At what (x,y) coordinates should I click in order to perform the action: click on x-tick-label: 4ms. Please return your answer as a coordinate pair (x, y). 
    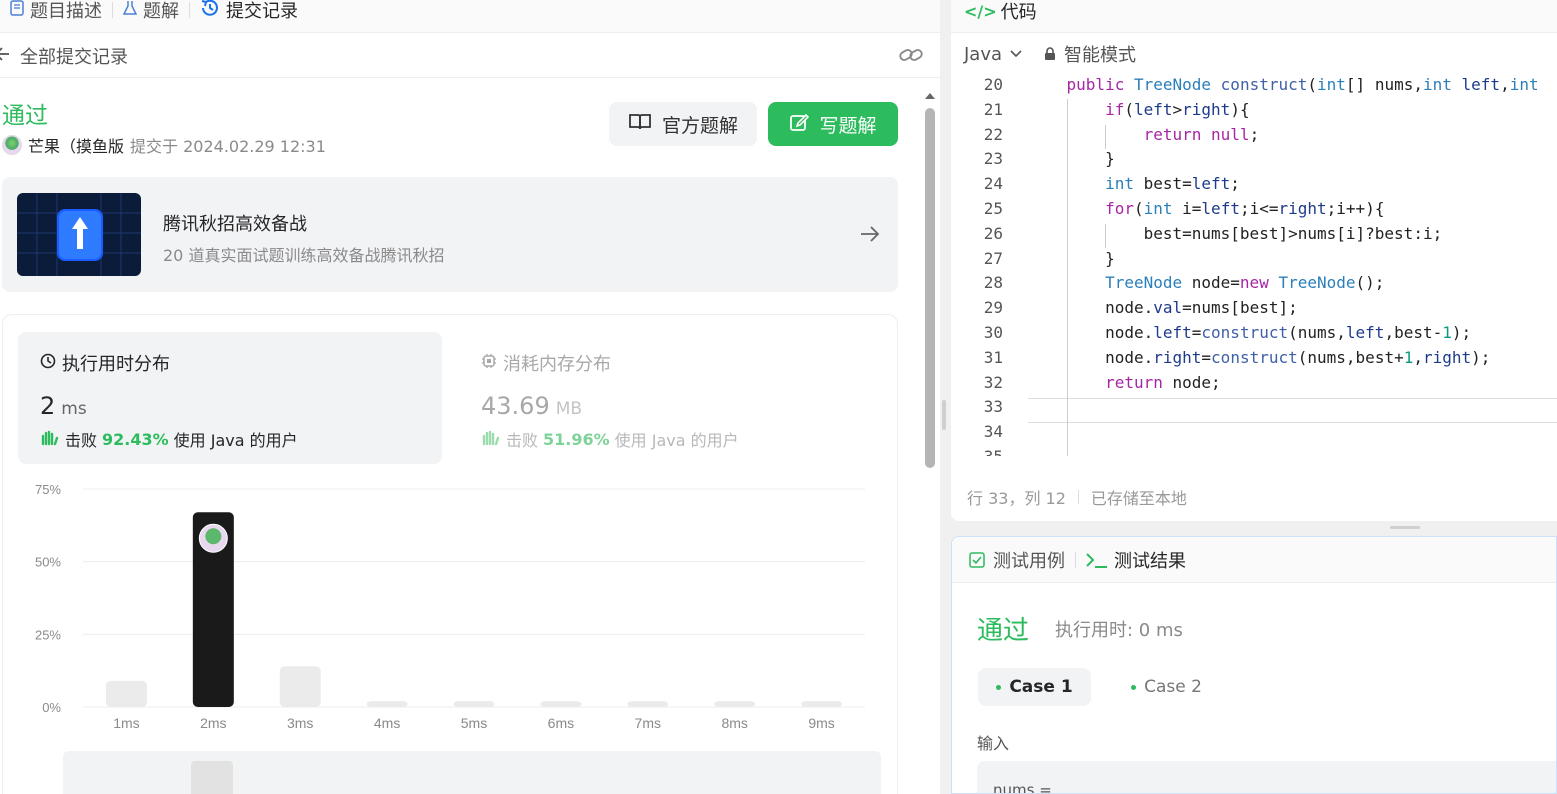
    Looking at the image, I should click on (387, 723).